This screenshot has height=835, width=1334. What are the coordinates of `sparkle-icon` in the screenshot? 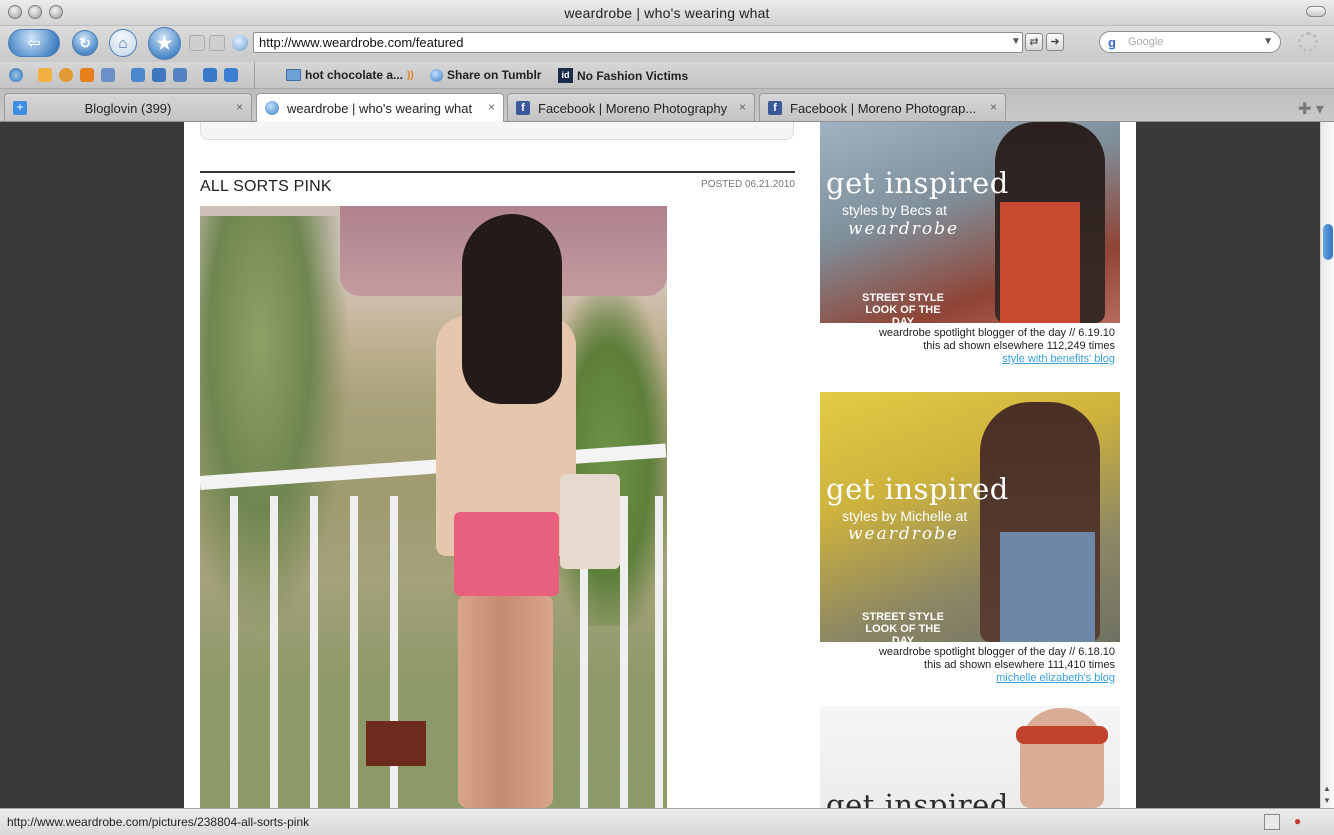 It's located at (138, 75).